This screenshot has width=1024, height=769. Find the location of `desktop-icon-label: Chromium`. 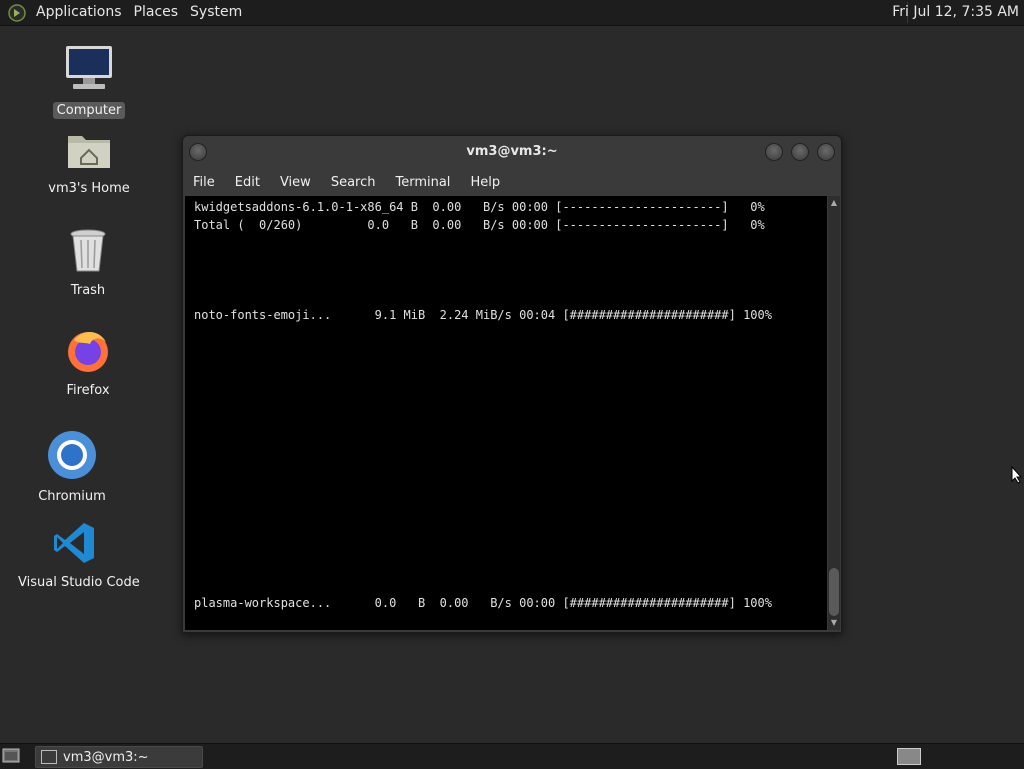

desktop-icon-label: Chromium is located at coordinates (72, 496).